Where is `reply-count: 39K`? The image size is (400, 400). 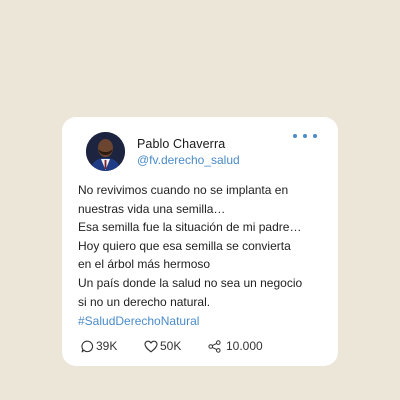 reply-count: 39K is located at coordinates (107, 346).